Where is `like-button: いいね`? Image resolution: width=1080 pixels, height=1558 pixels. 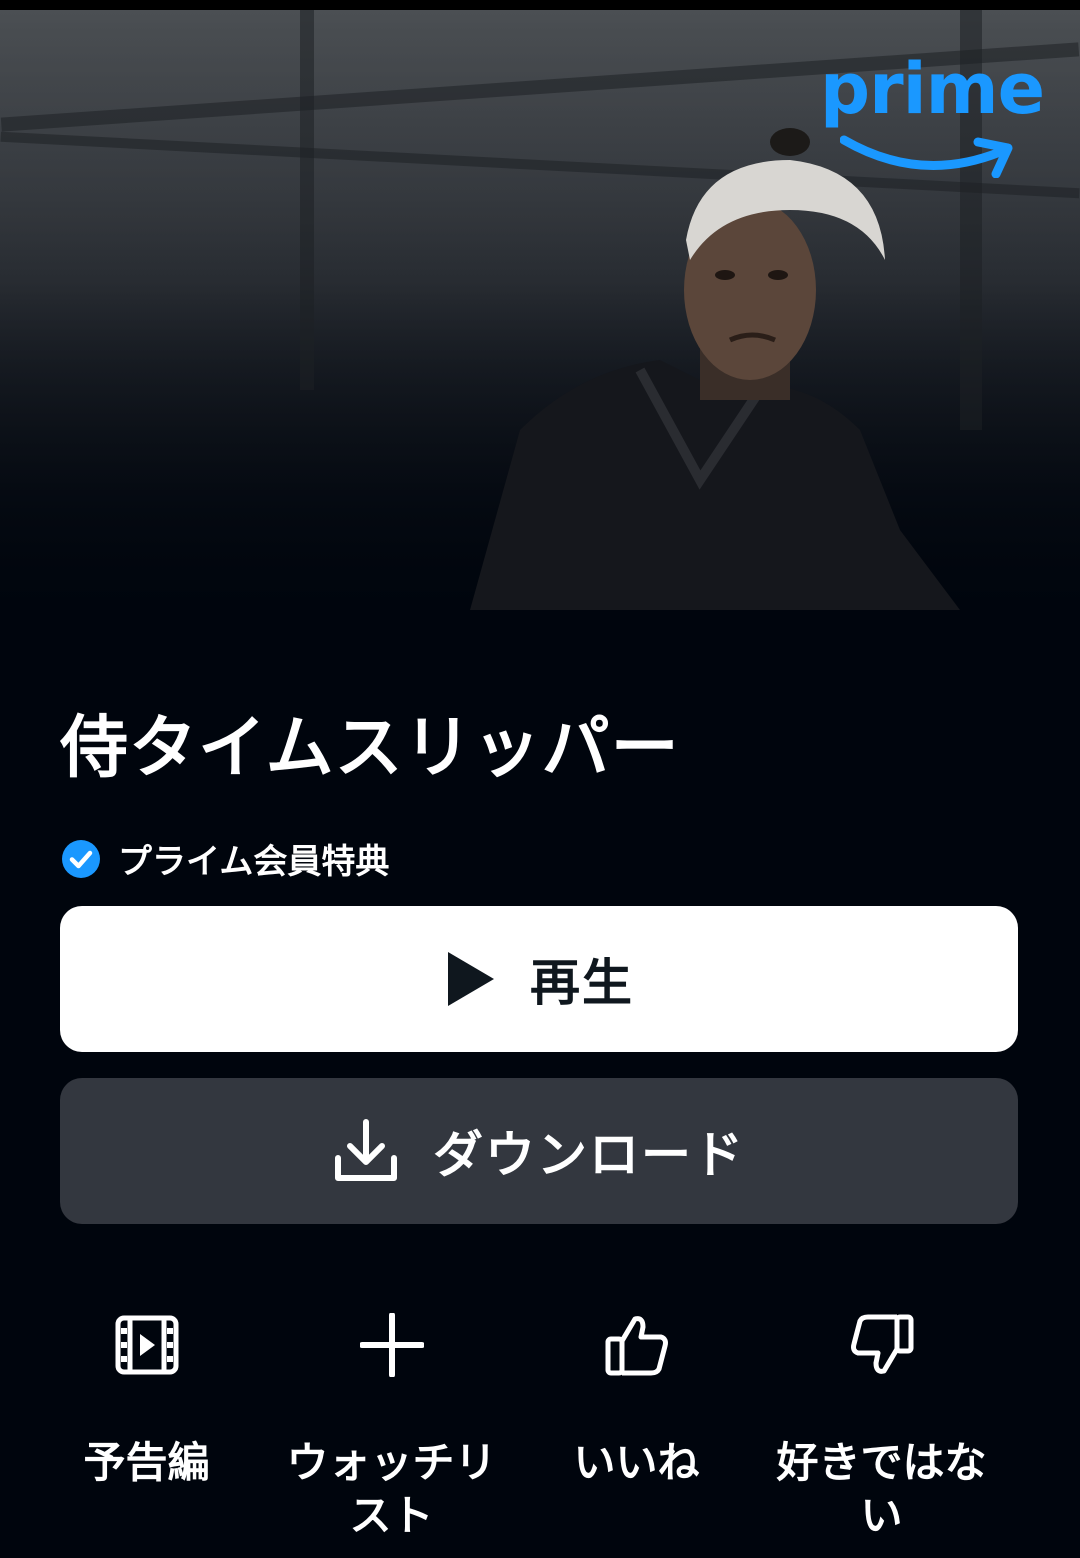
like-button: いいね is located at coordinates (636, 1397).